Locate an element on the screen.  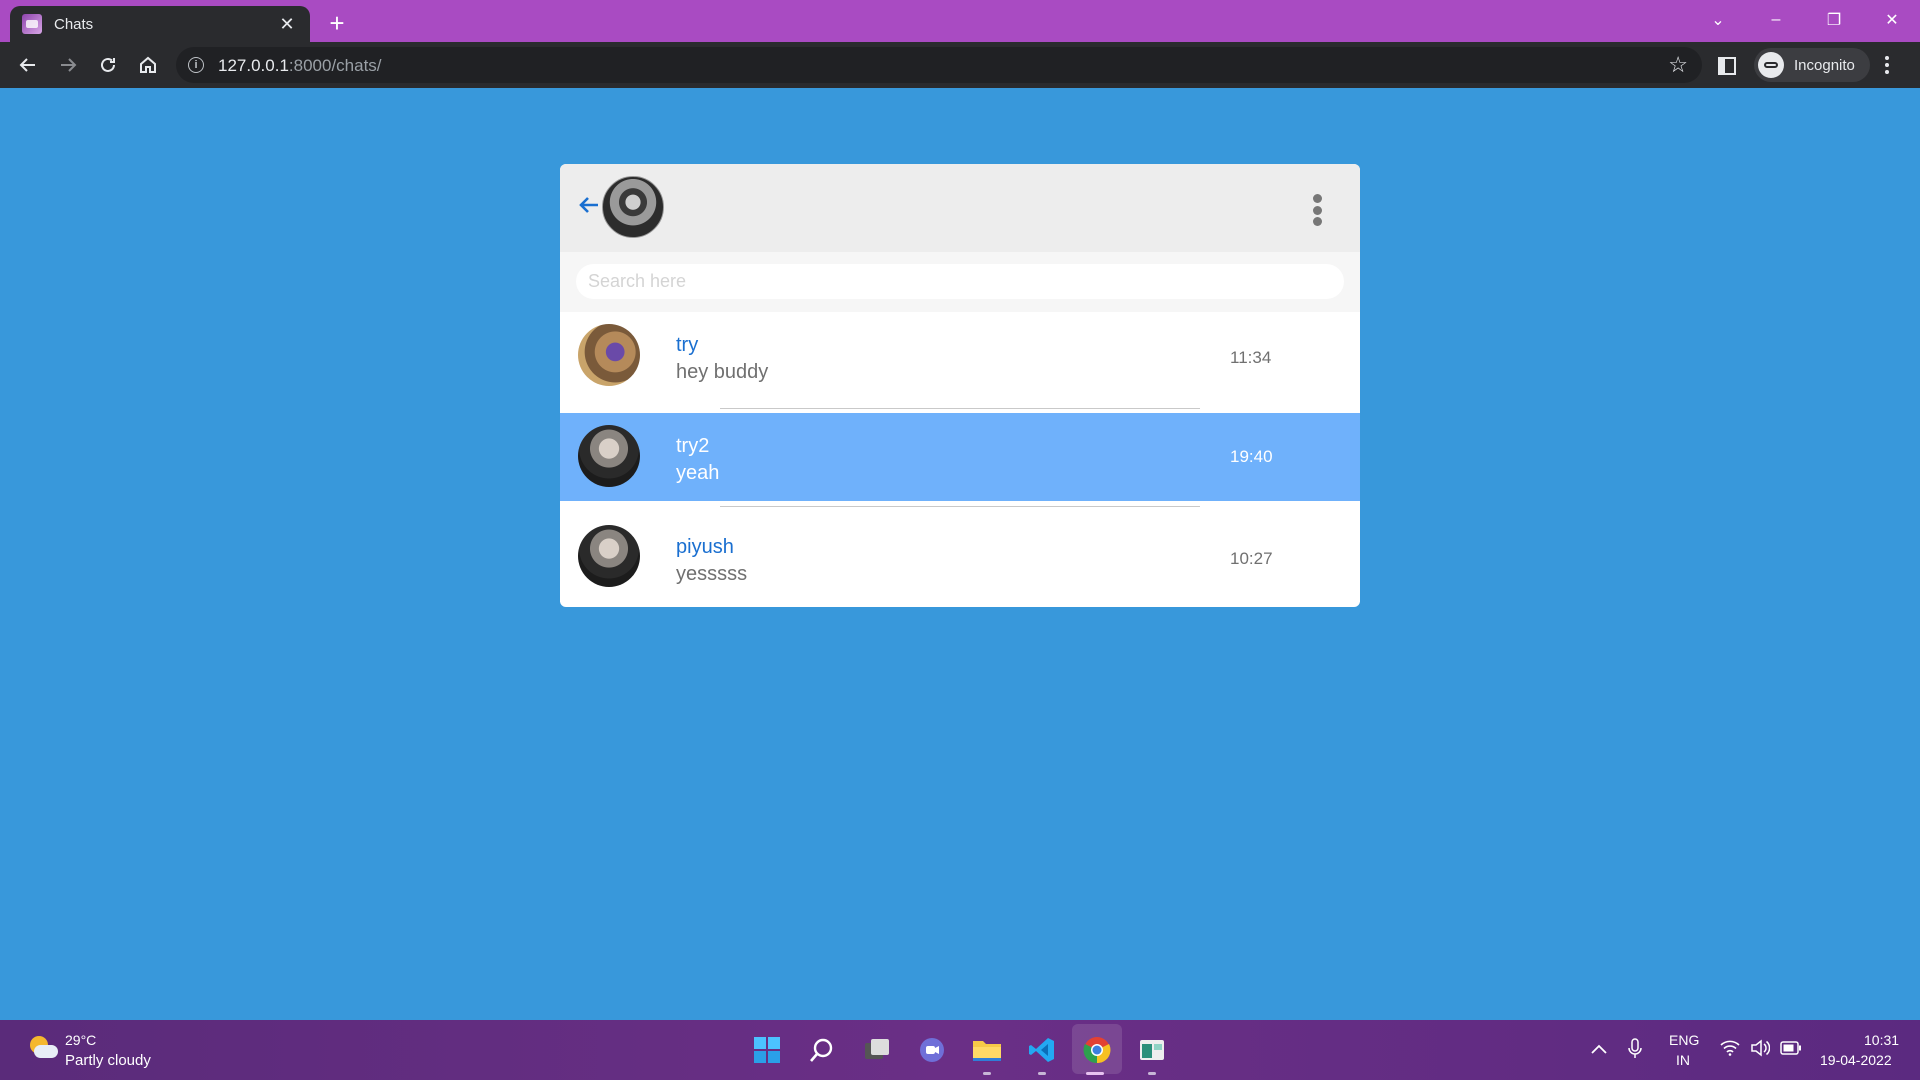
clock-date: 19-04-2022 is located at coordinates (1856, 1060).